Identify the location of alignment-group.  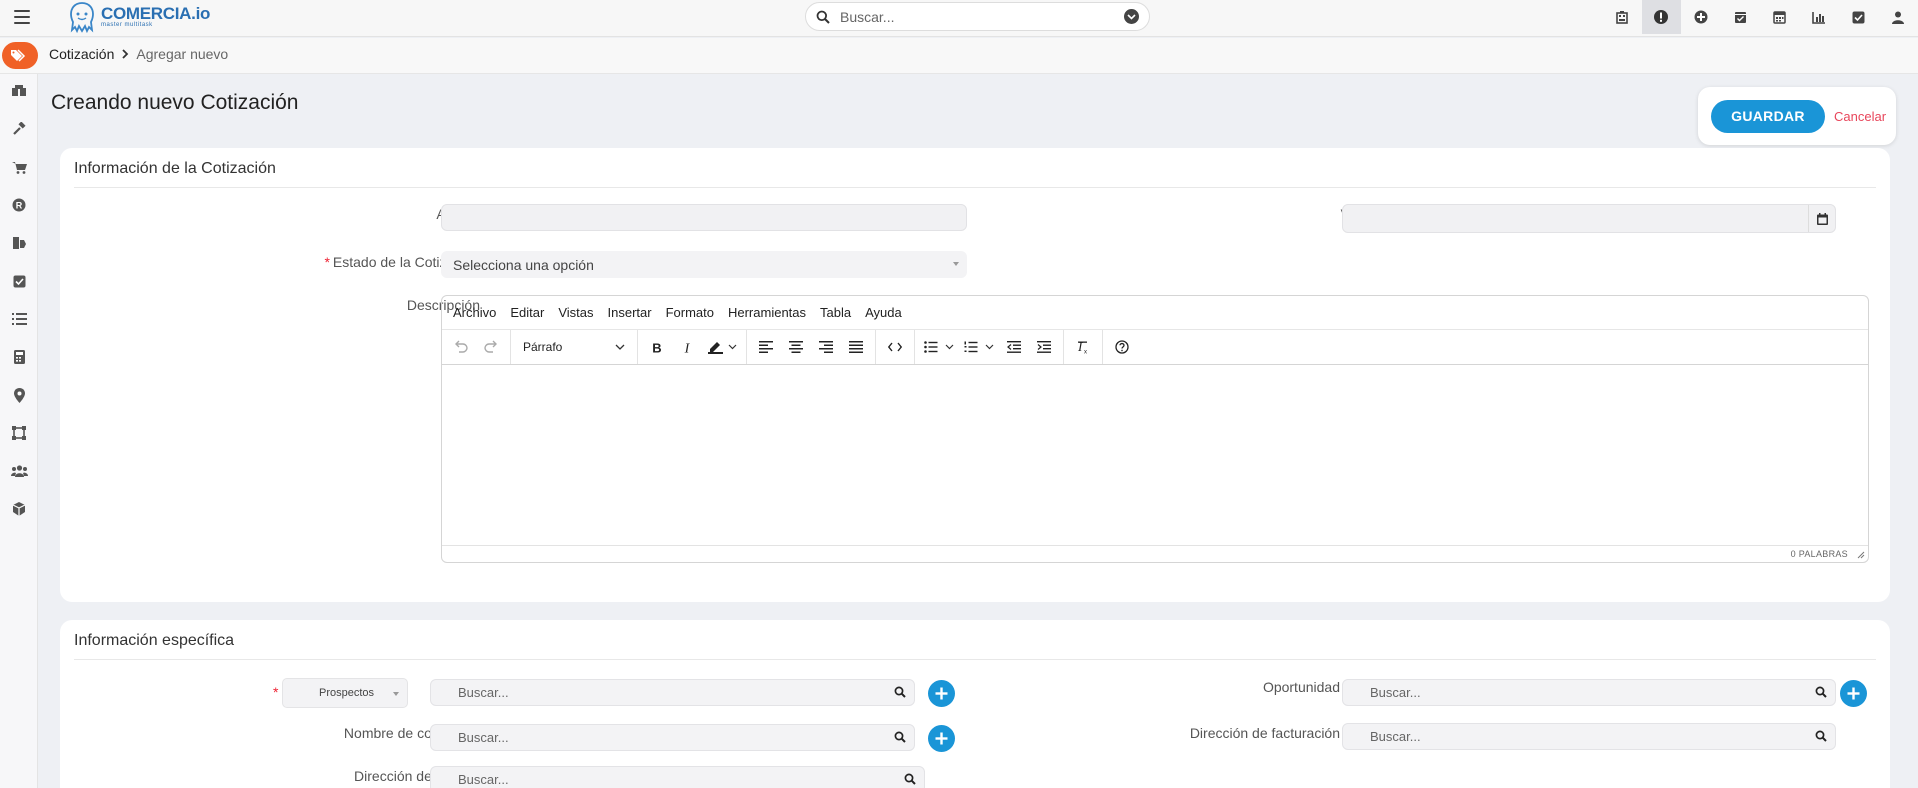
(811, 347).